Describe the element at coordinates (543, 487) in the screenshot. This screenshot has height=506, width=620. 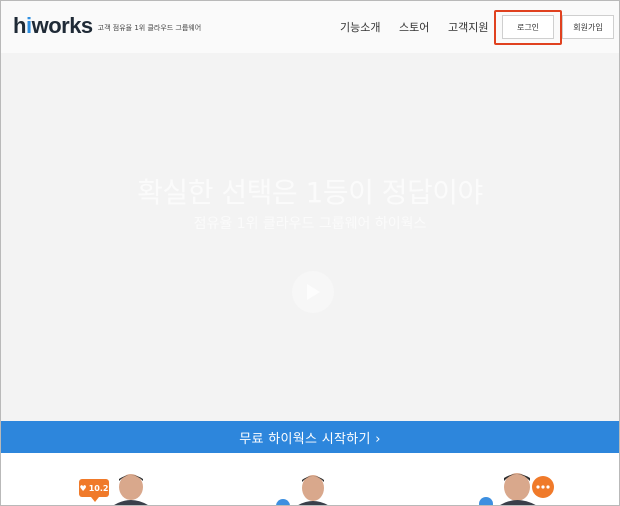
I see `more-dots-icon` at that location.